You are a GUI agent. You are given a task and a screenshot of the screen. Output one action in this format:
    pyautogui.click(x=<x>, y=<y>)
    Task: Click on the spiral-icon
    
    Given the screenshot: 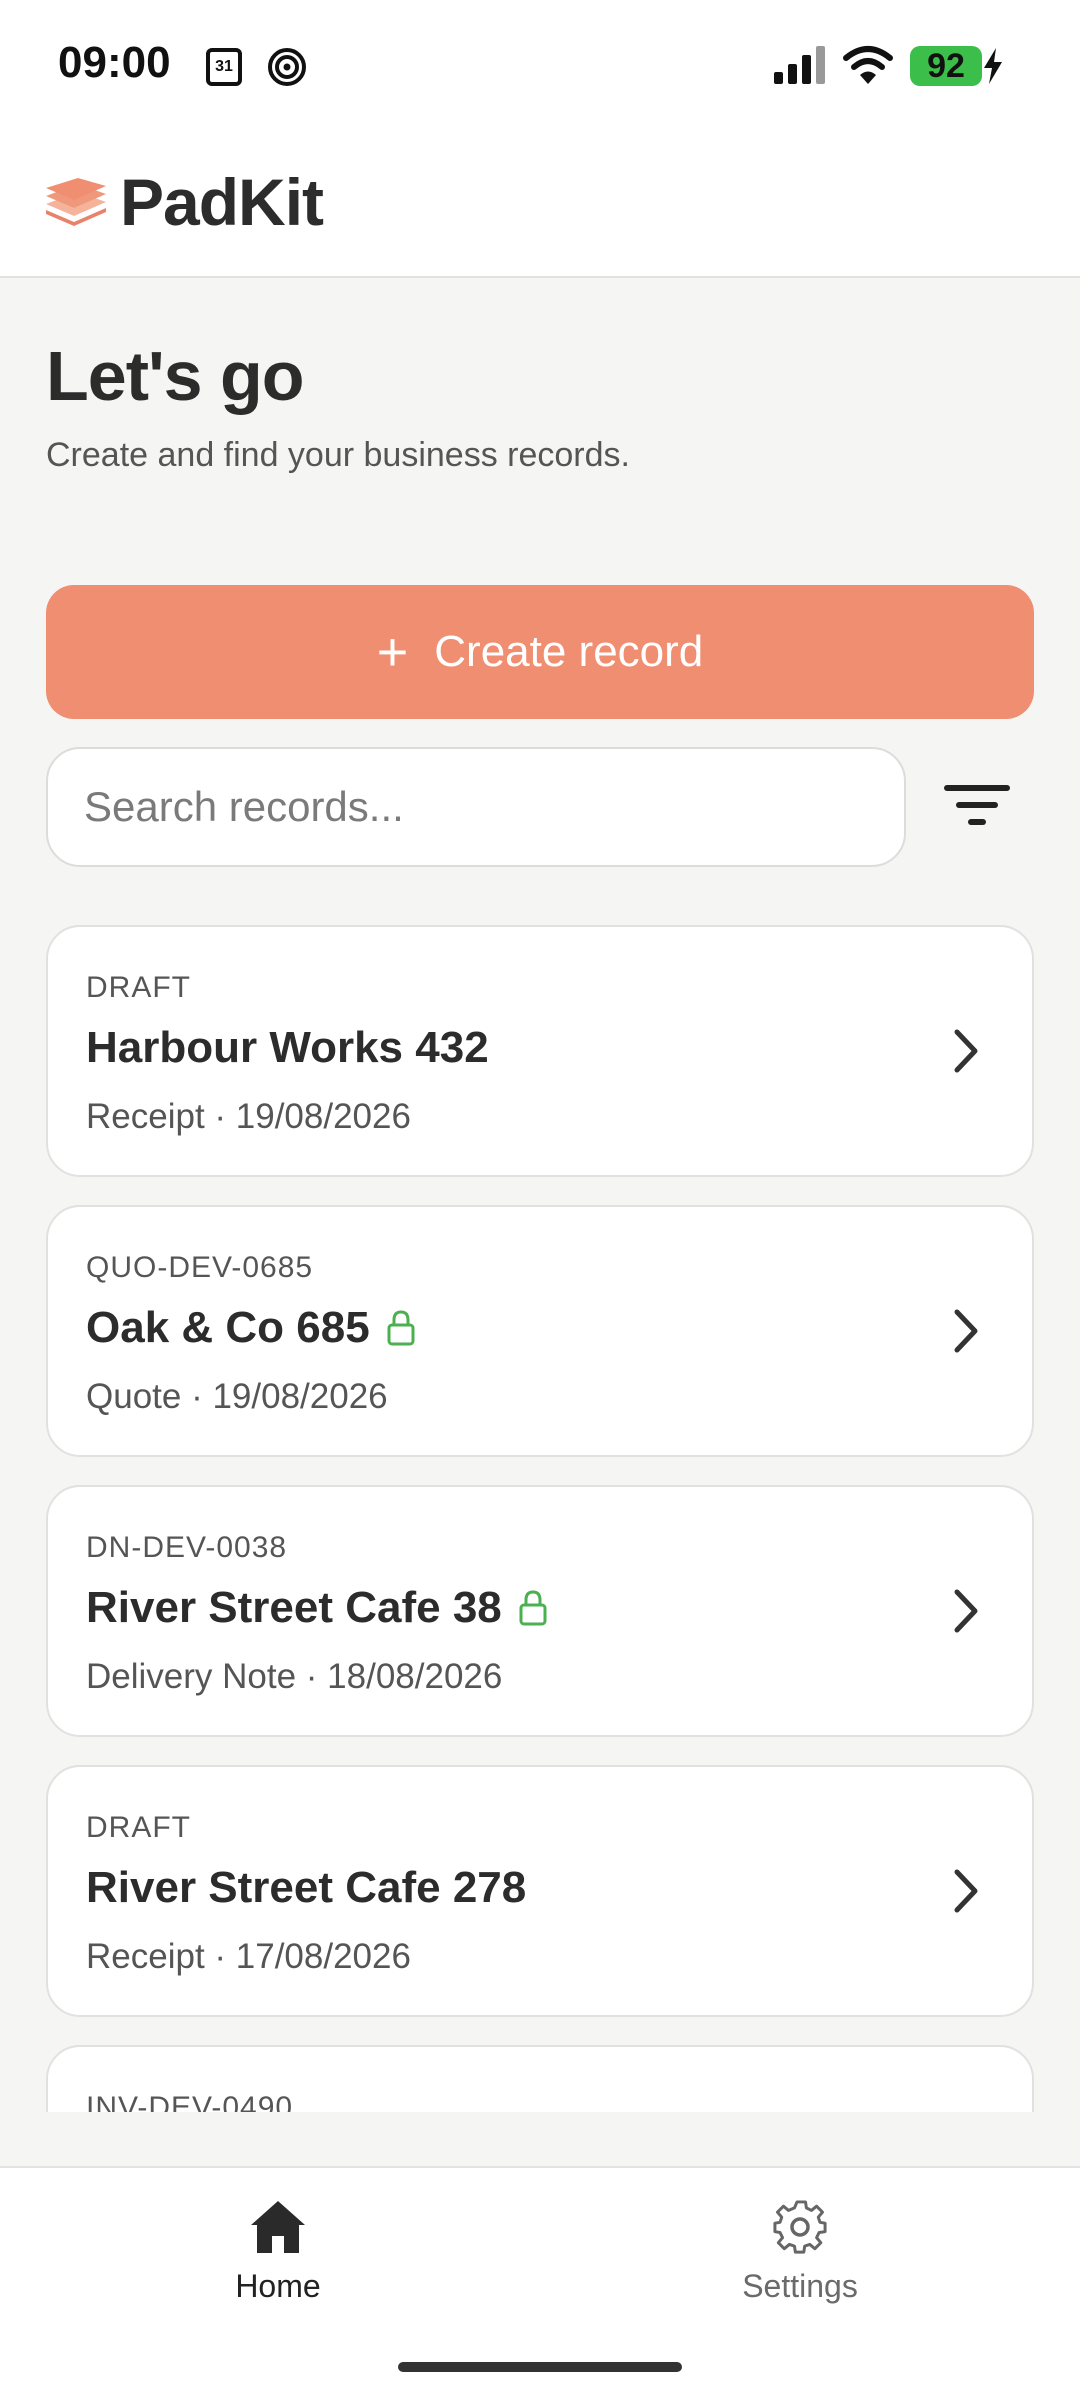 What is the action you would take?
    pyautogui.click(x=287, y=67)
    